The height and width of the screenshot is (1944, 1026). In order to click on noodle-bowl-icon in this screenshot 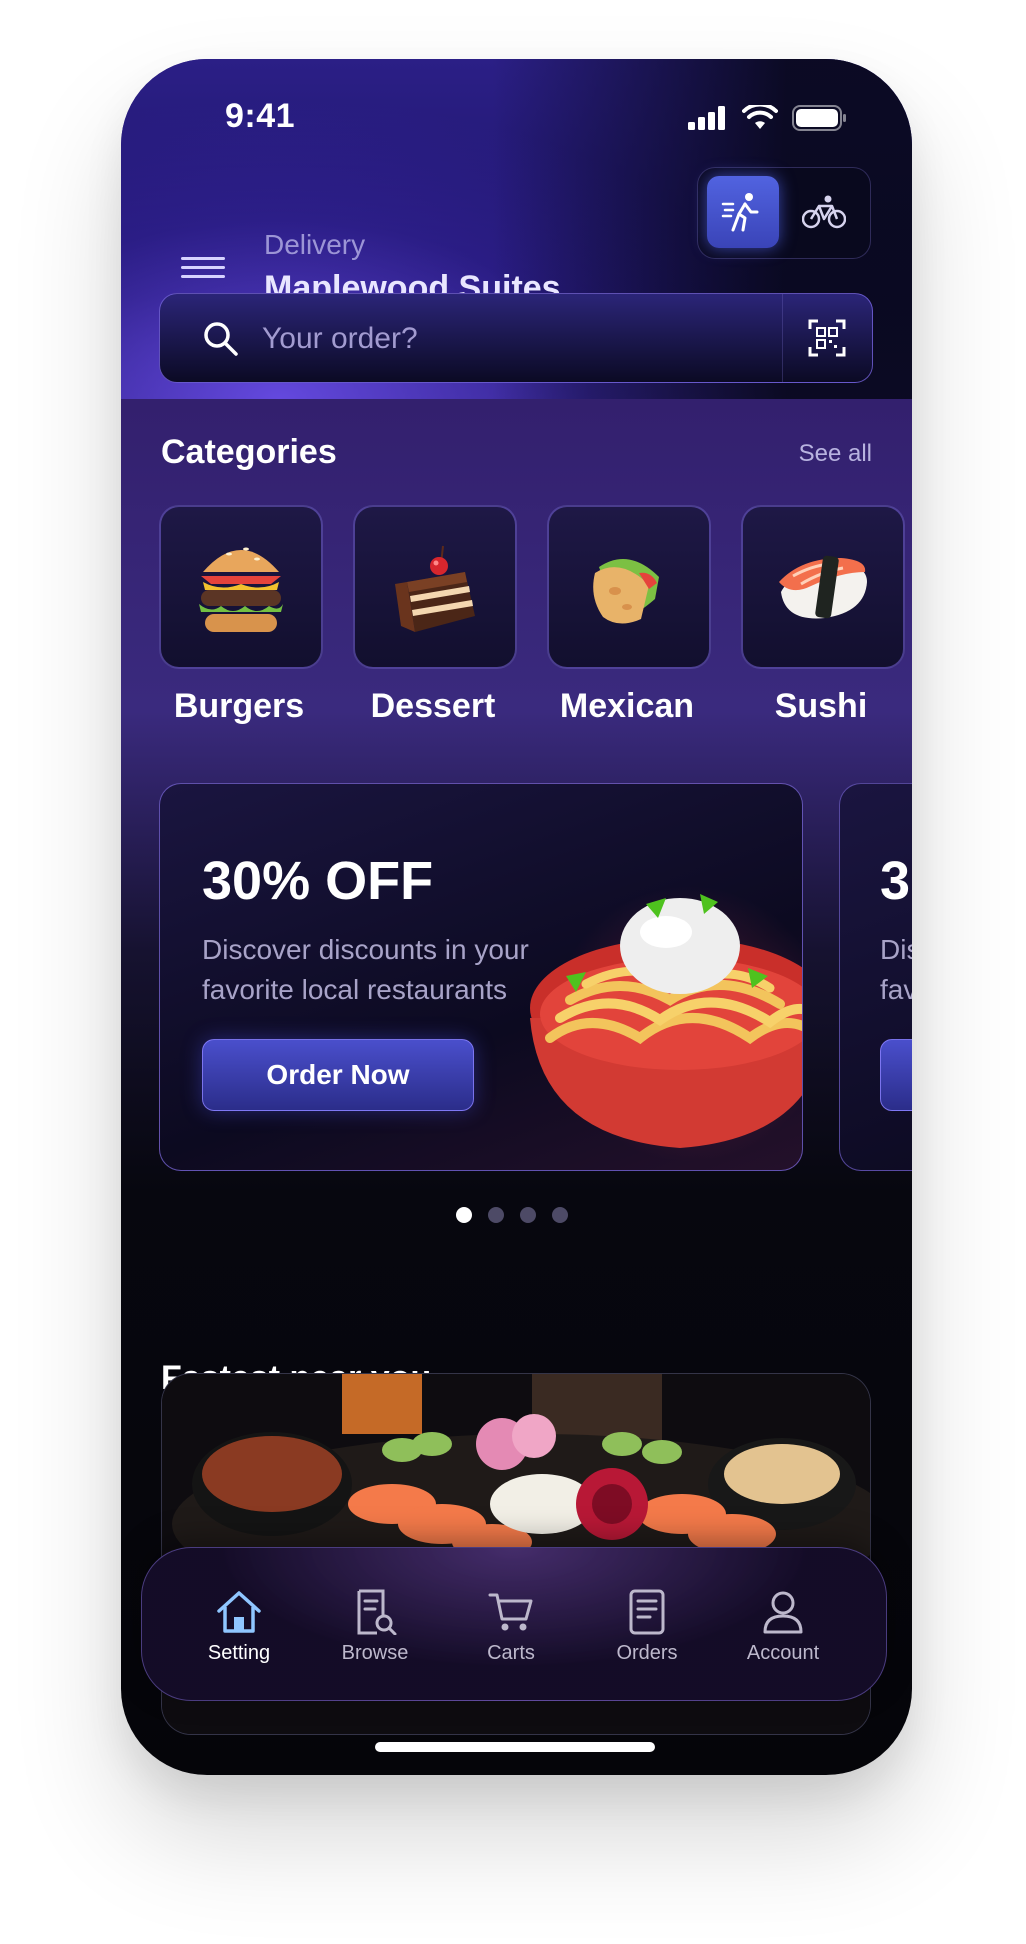, I will do `click(666, 1021)`.